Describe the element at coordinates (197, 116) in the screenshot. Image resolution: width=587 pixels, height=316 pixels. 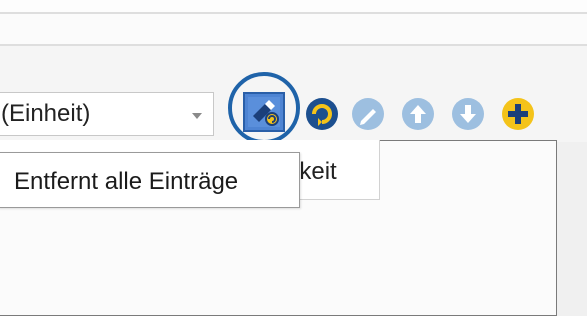
I see `chevron-down-icon` at that location.